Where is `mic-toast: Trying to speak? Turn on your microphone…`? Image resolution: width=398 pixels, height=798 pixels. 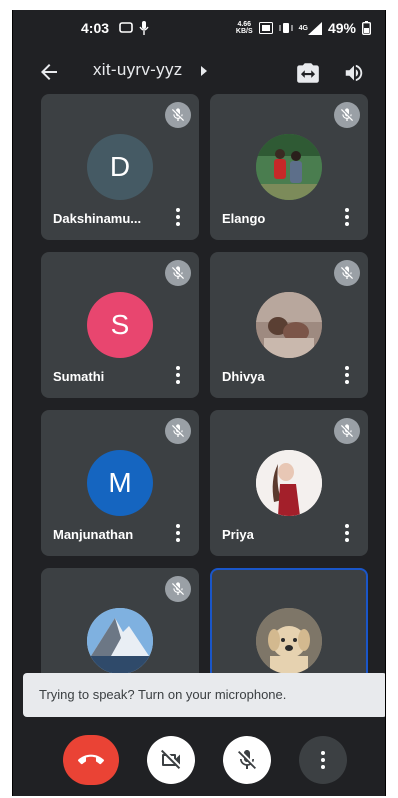 mic-toast: Trying to speak? Turn on your microphone… is located at coordinates (204, 695).